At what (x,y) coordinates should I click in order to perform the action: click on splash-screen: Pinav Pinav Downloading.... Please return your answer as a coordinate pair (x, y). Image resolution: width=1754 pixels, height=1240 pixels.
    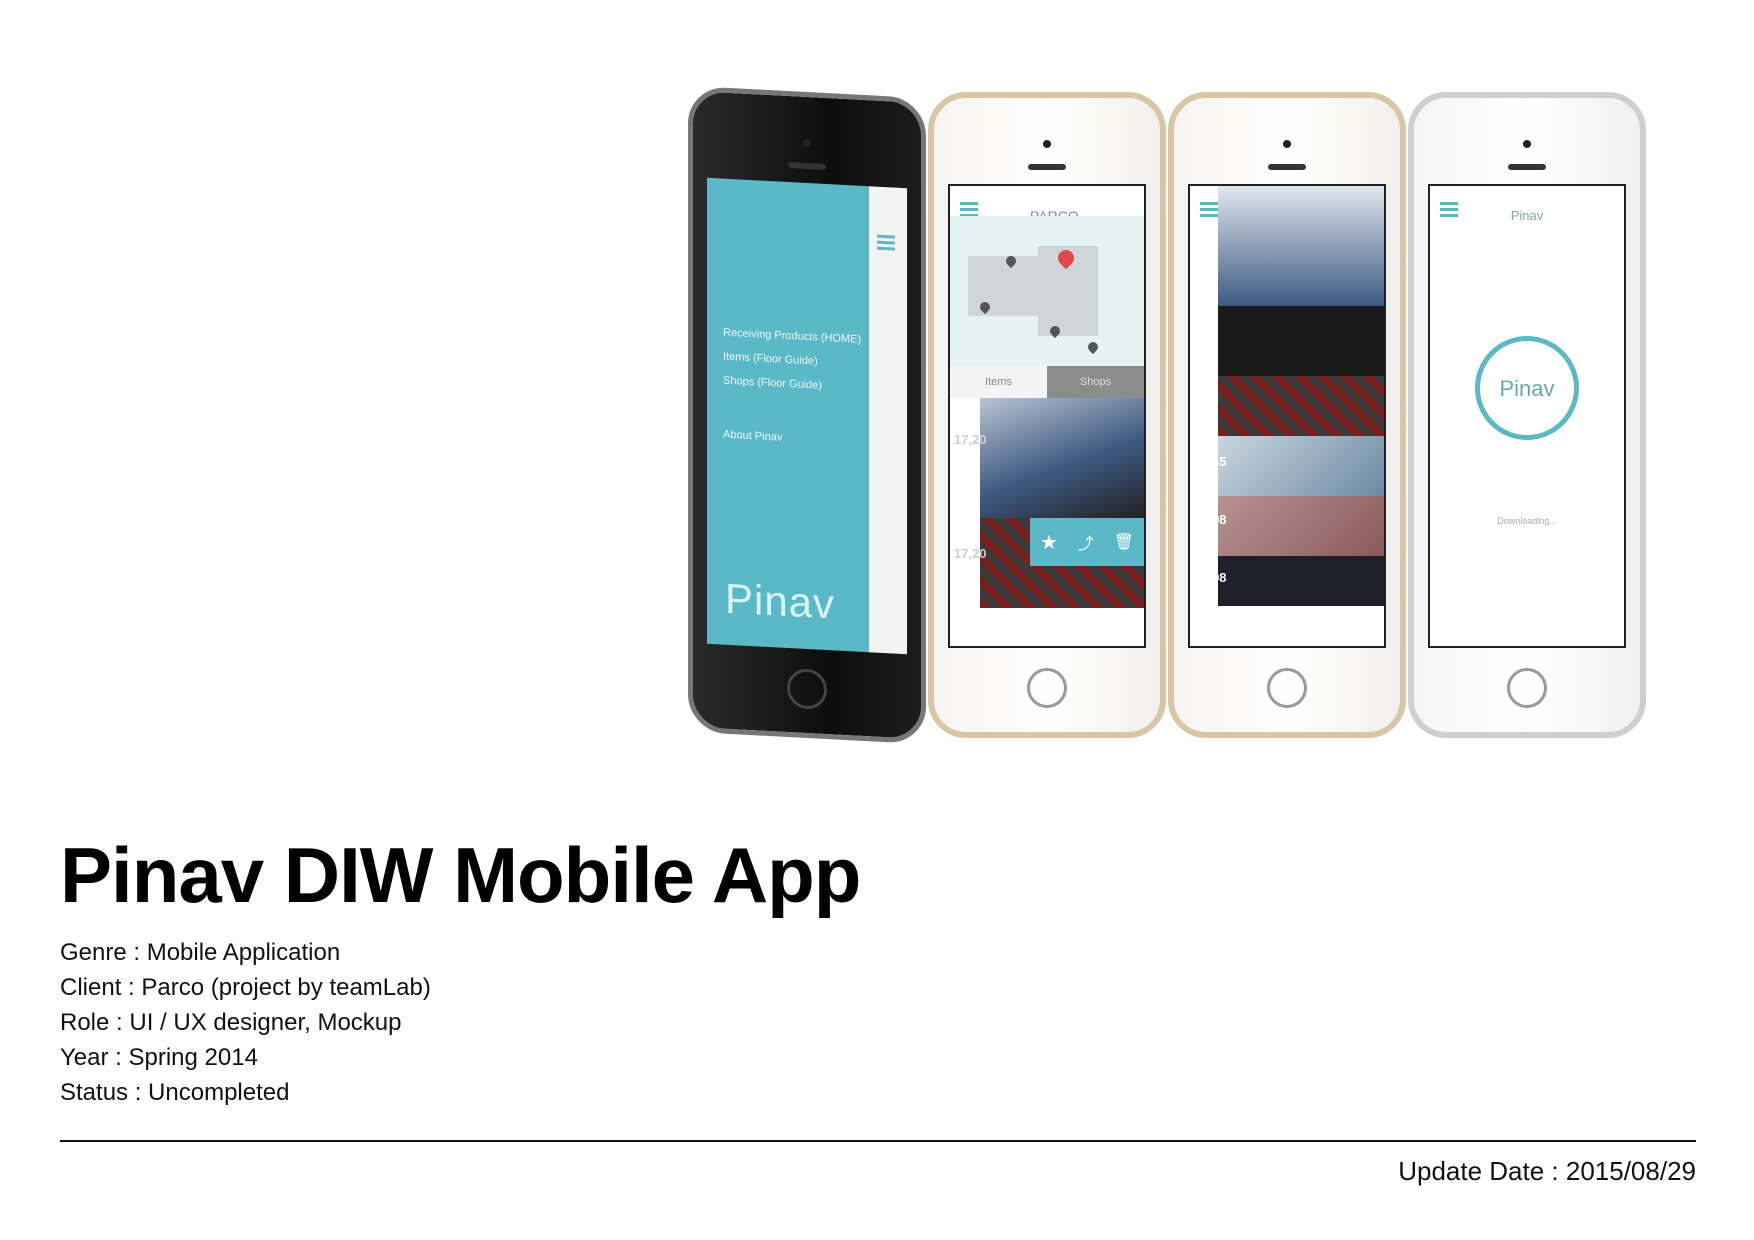
    Looking at the image, I should click on (1527, 416).